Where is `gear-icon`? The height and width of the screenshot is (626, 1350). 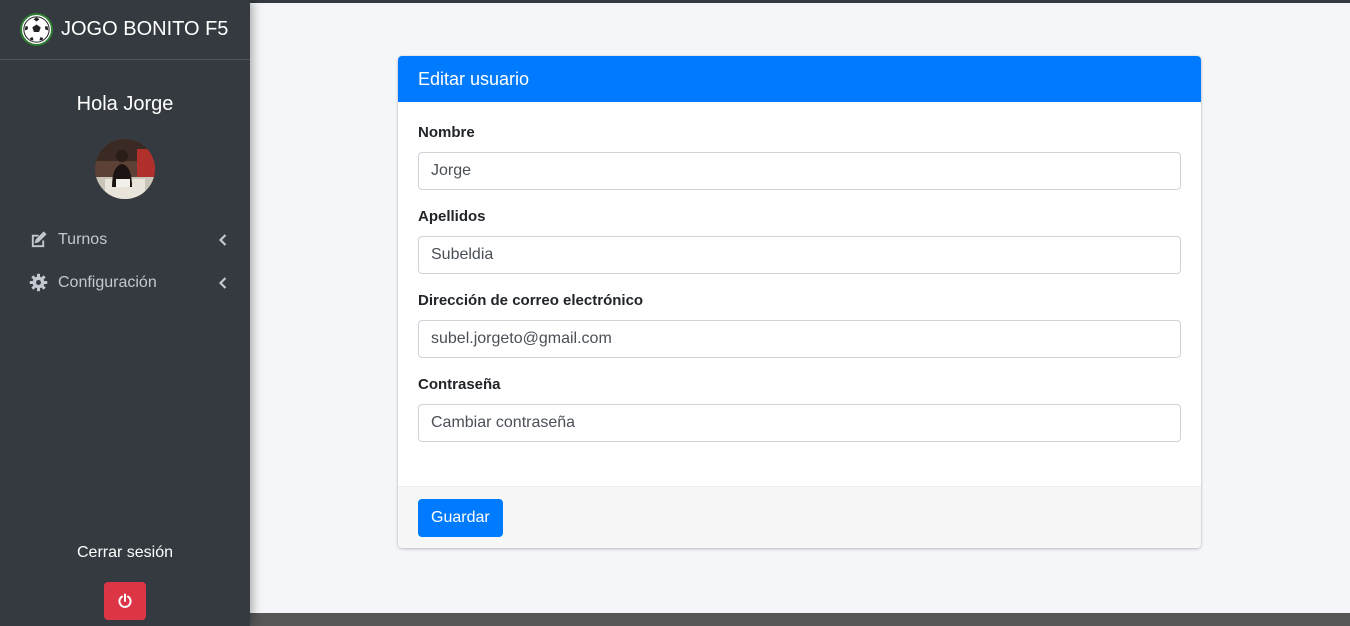 gear-icon is located at coordinates (38, 283).